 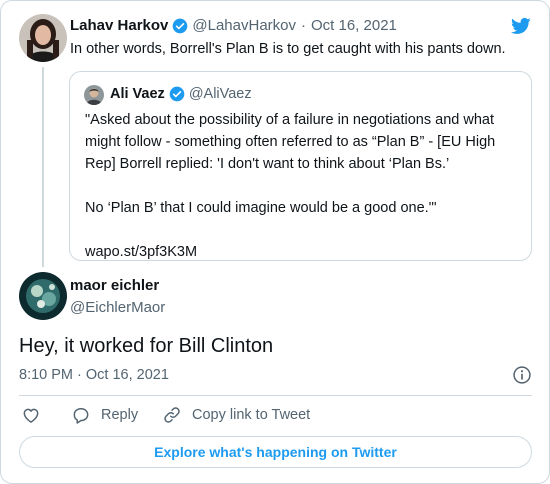 I want to click on tweet-timestamp: 8:10 PM · Oct 16, 2021, so click(x=94, y=375).